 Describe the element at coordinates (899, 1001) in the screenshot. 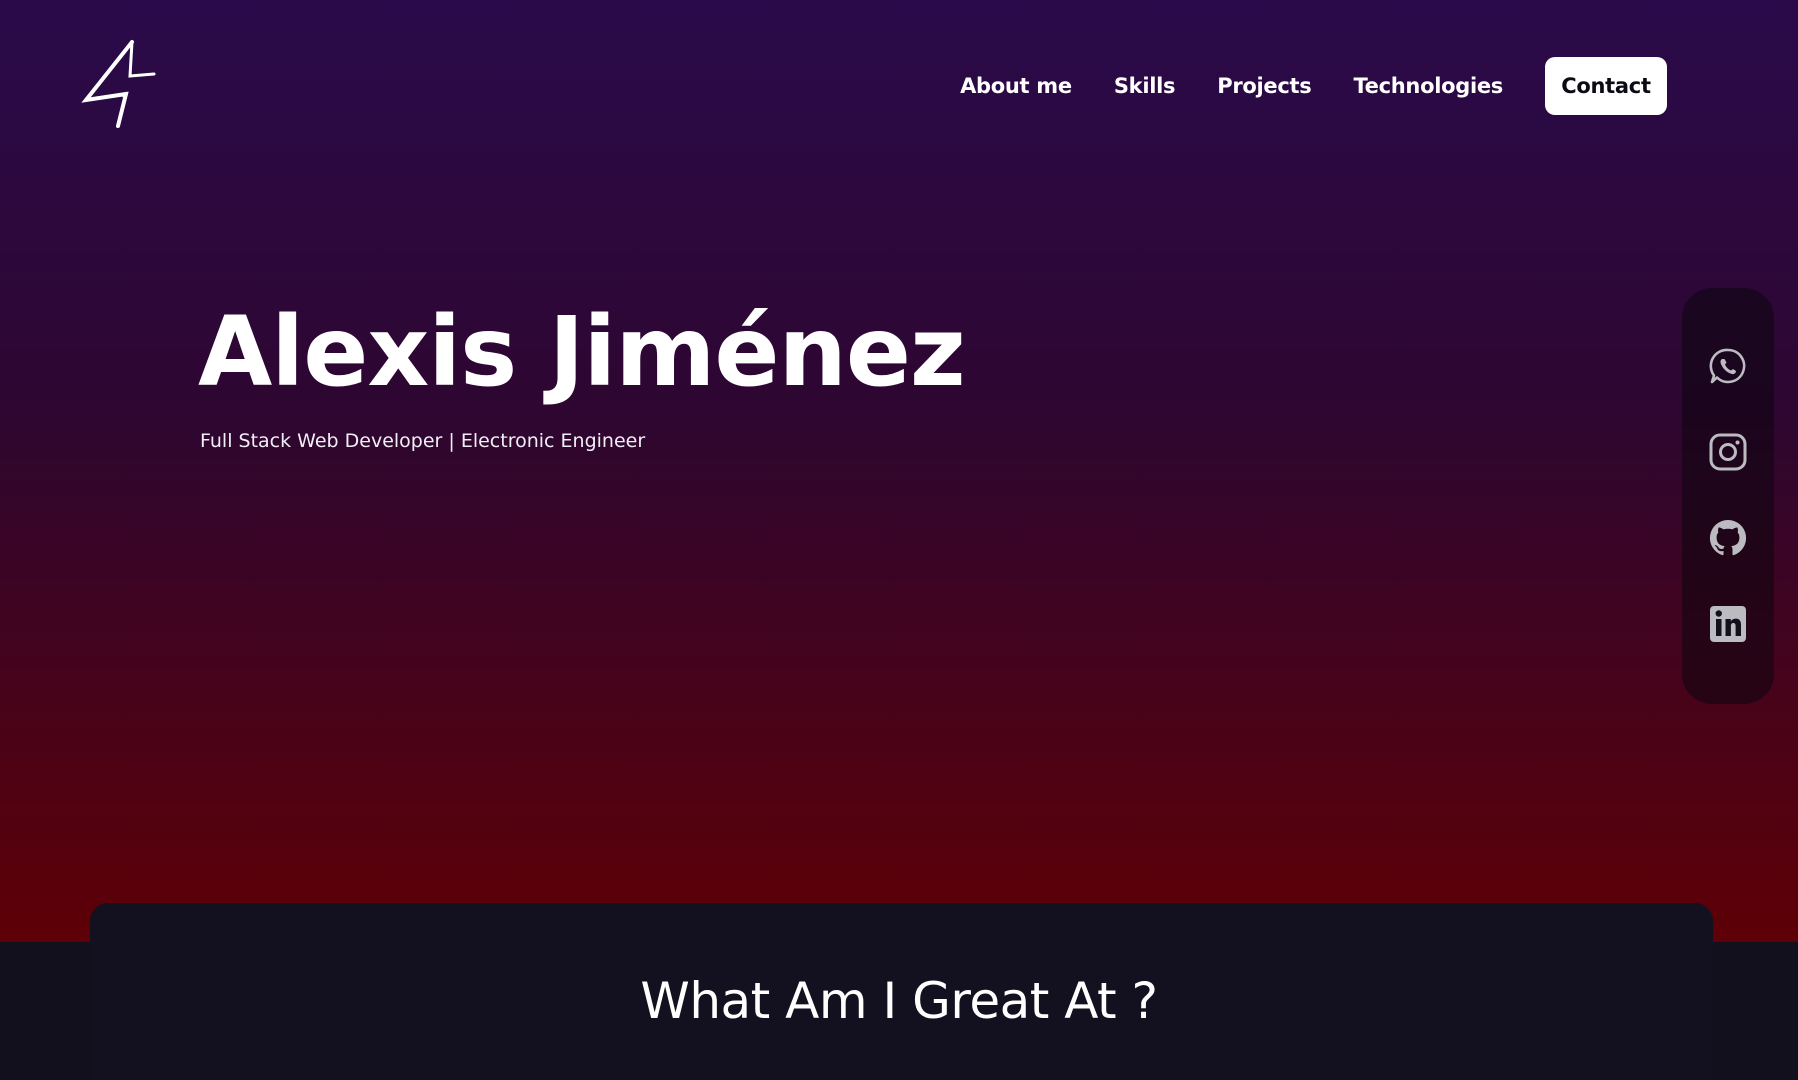

I see `skills-section-title: What Am I Great At ?` at that location.